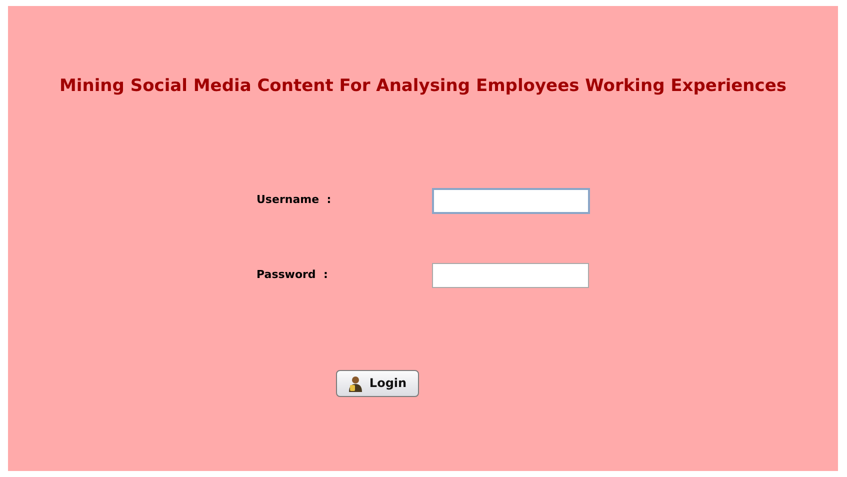  I want to click on login-button: Login, so click(377, 383).